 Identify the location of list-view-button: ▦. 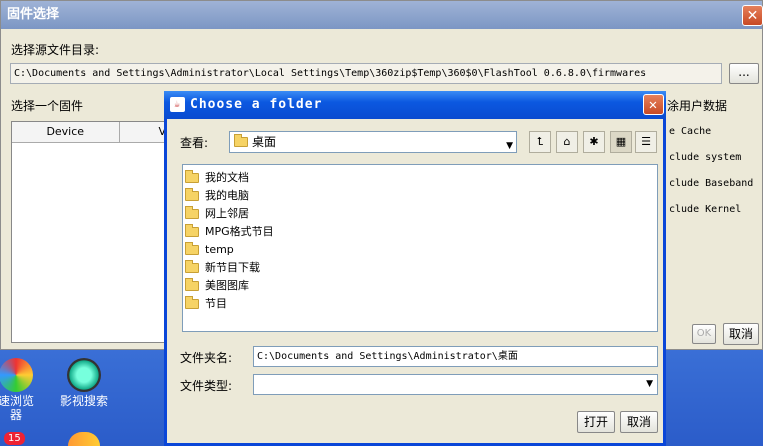
(621, 142).